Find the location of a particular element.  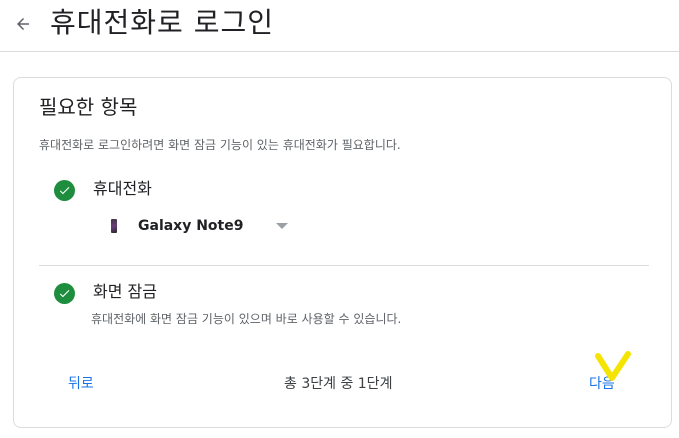

divider is located at coordinates (344, 265).